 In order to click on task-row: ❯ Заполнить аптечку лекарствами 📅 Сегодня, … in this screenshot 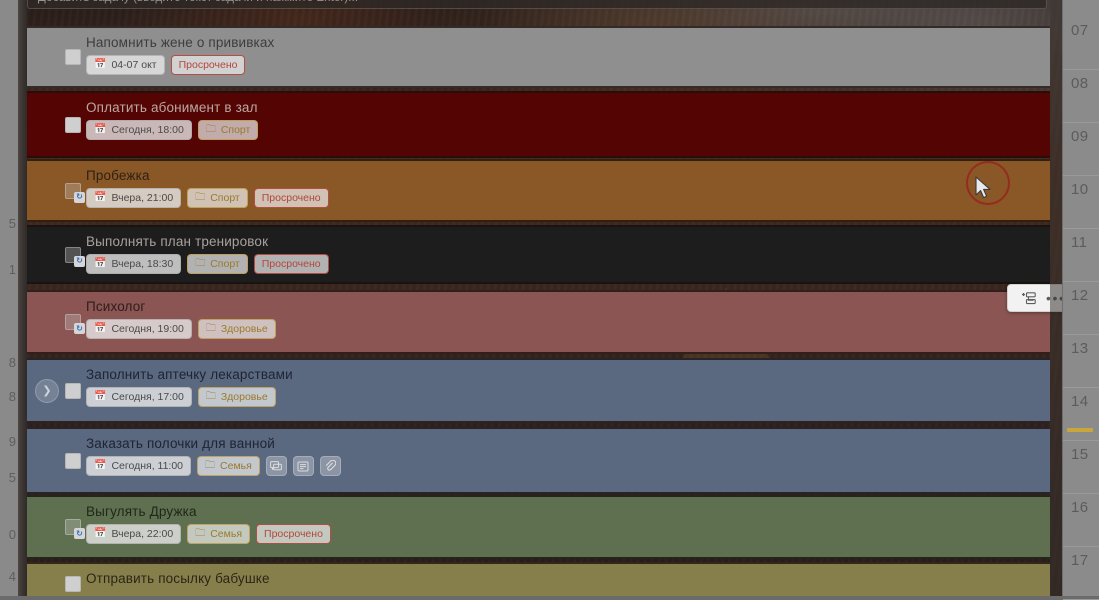, I will do `click(538, 390)`.